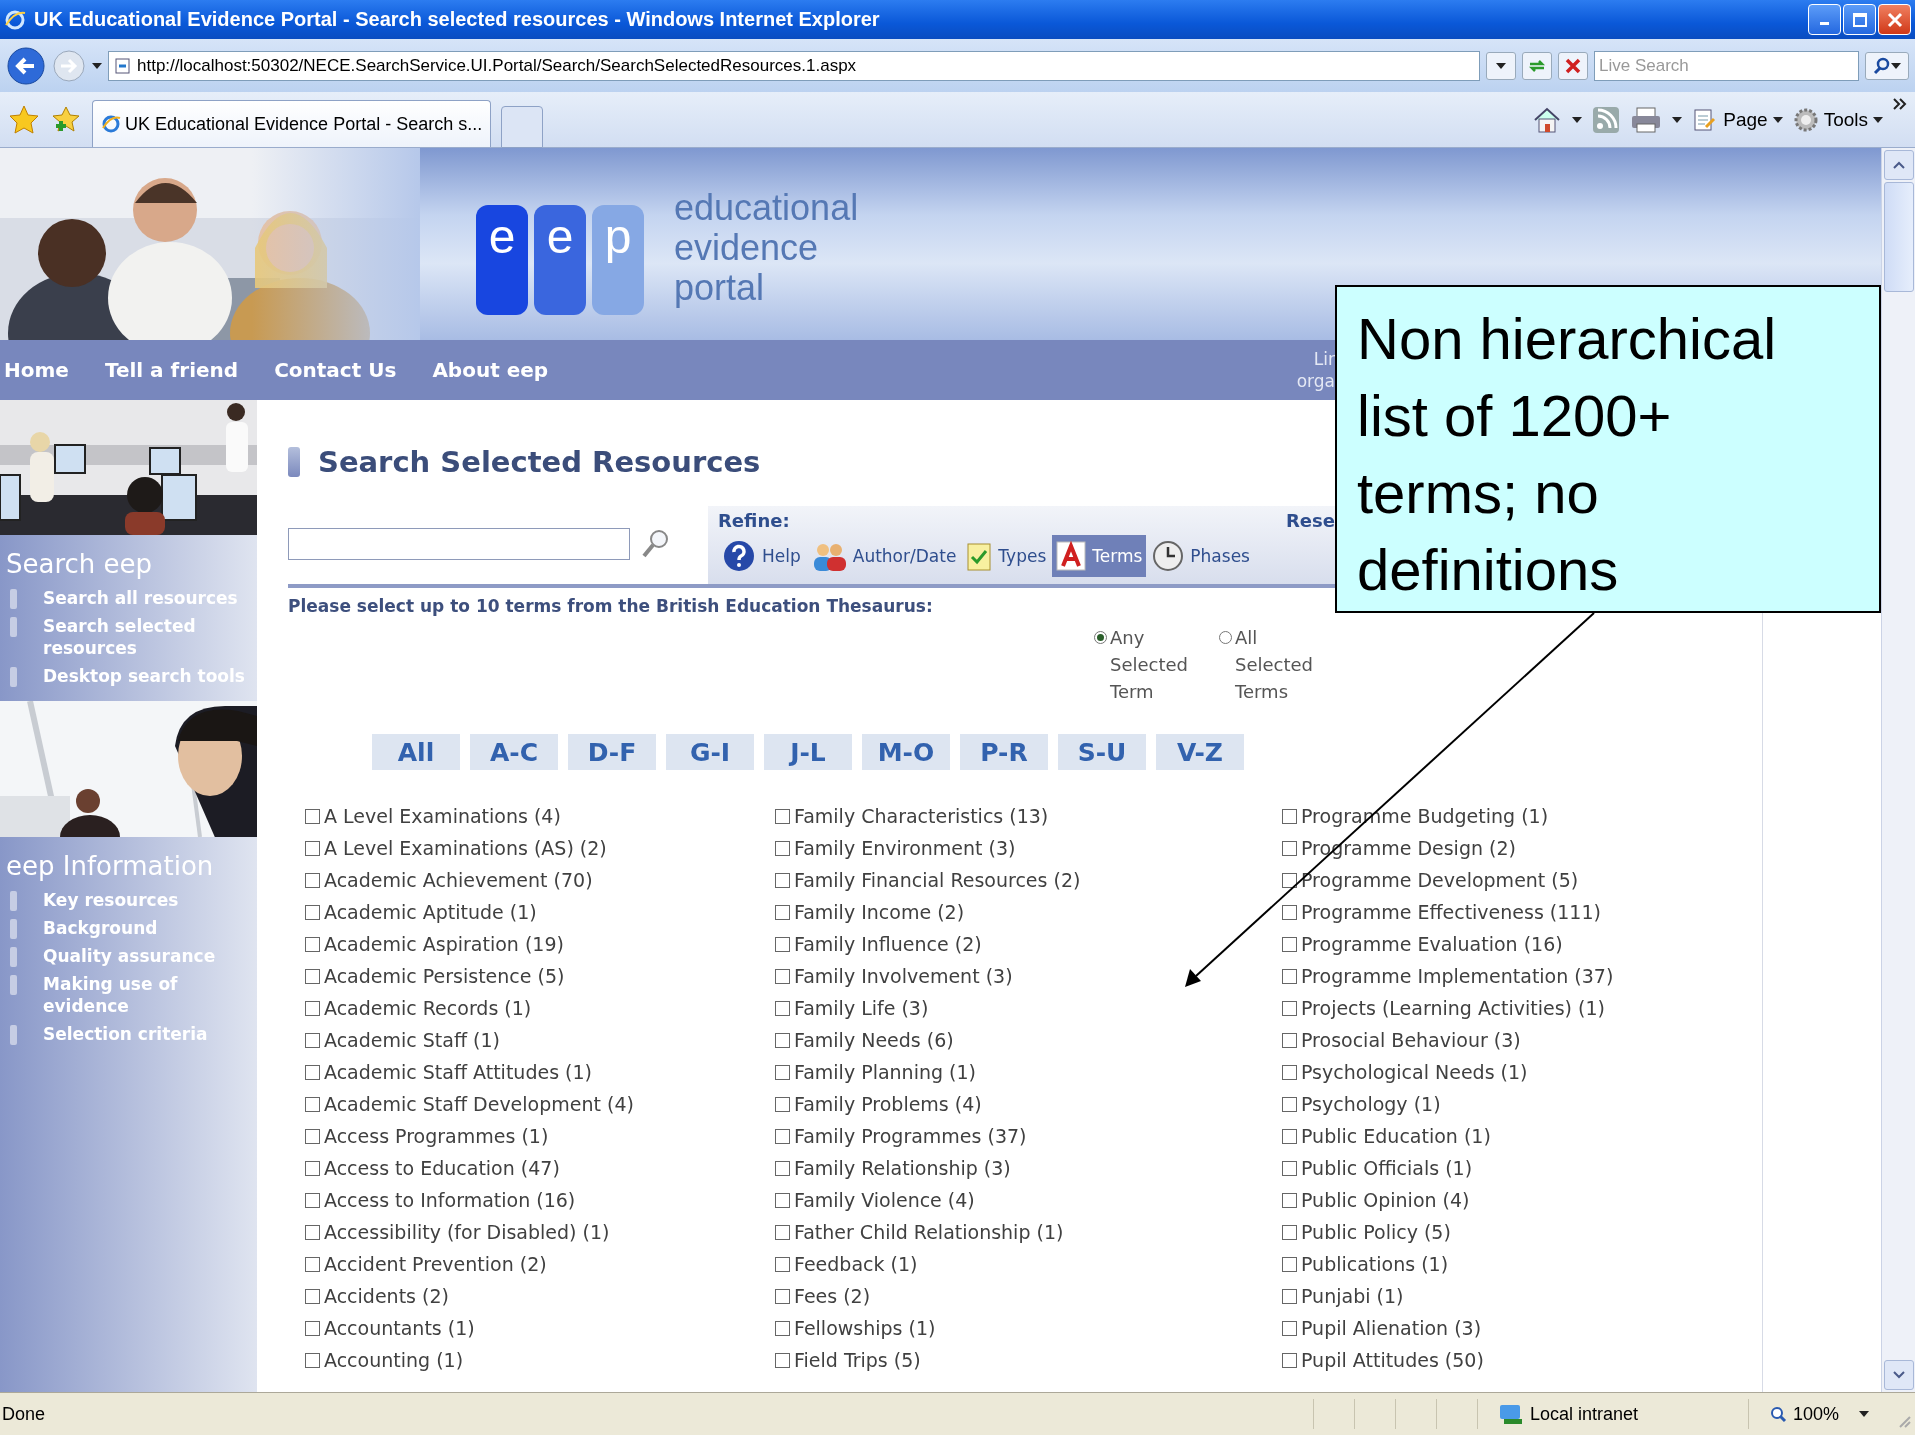 The image size is (1915, 1435). Describe the element at coordinates (1887, 65) in the screenshot. I see `search-button` at that location.